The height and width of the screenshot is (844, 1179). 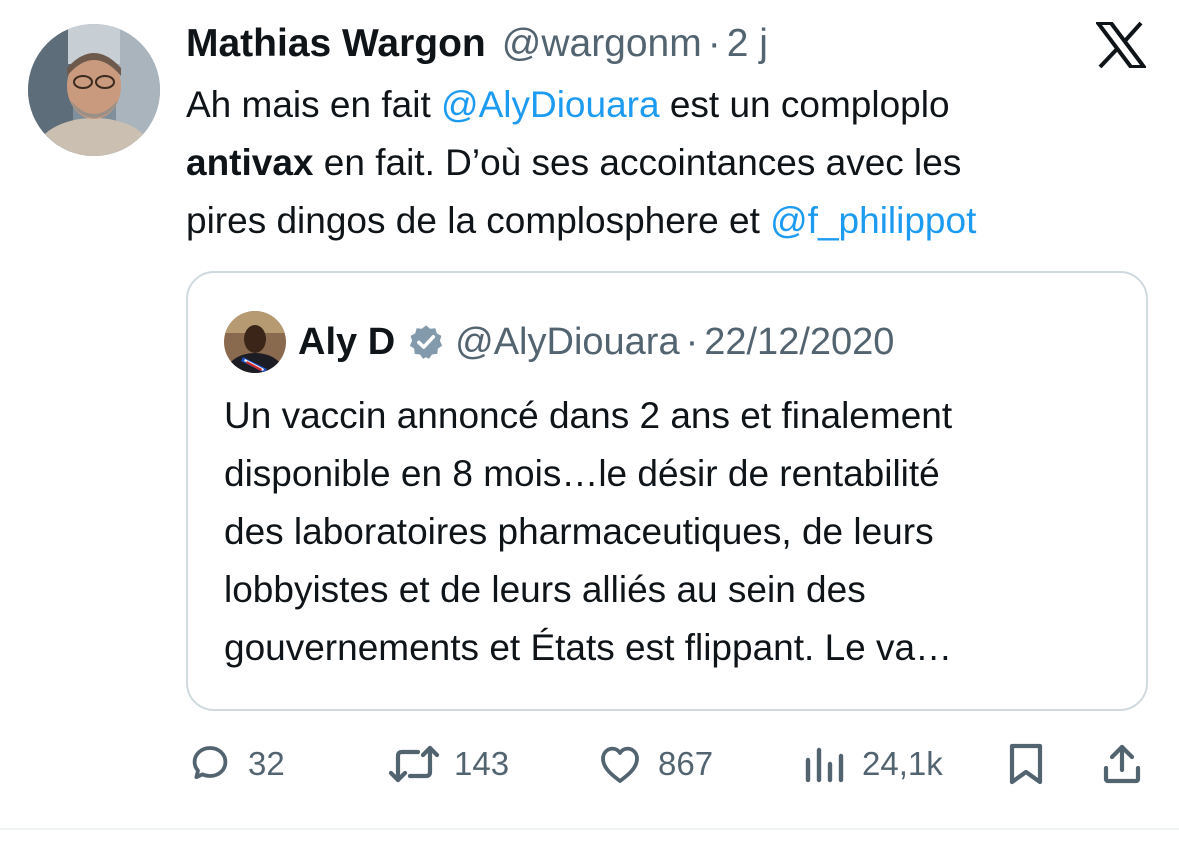 I want to click on quoted-author-avatar, so click(x=255, y=342).